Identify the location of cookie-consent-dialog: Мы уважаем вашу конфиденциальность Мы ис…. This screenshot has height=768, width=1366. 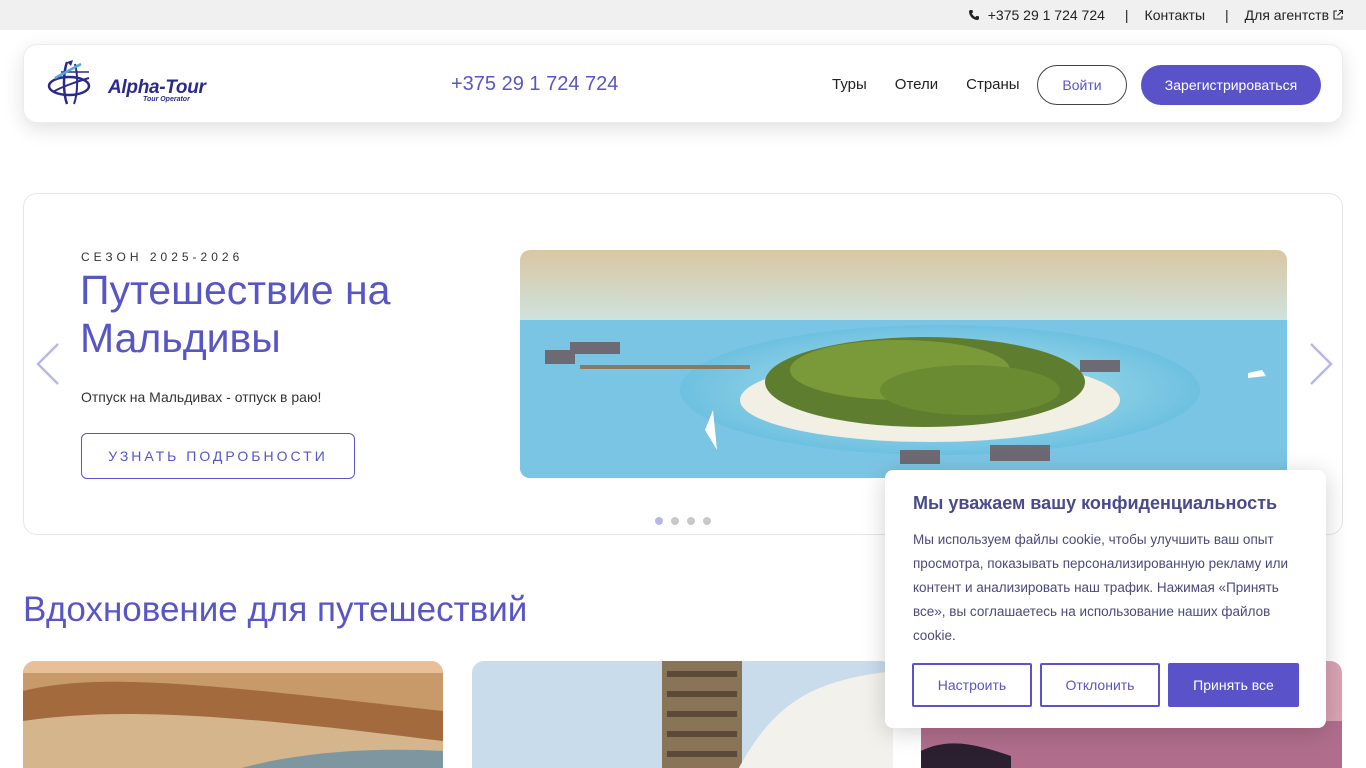
(1105, 599).